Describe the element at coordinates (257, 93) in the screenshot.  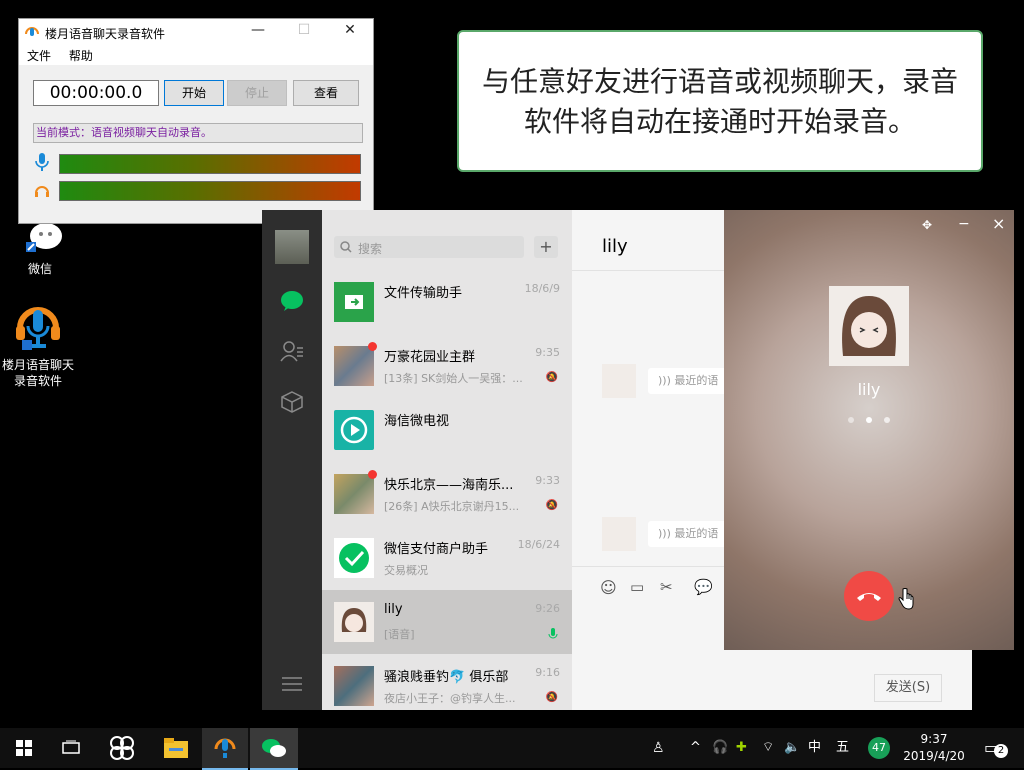
I see `stop-button: 停止` at that location.